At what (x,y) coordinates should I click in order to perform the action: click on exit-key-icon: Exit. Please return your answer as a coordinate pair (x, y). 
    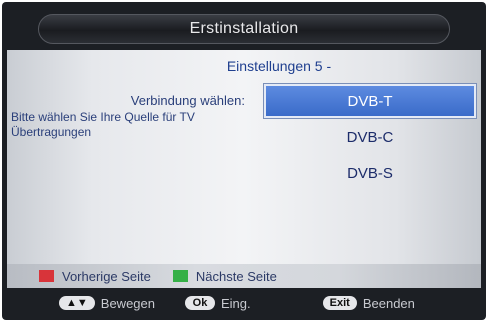
    Looking at the image, I should click on (339, 303).